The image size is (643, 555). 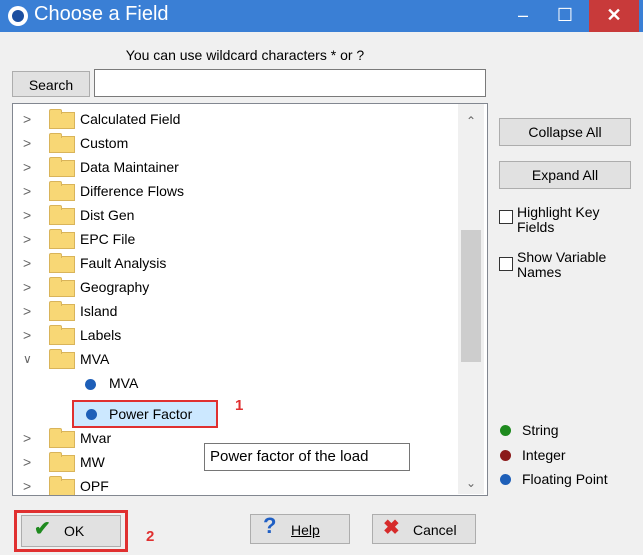 I want to click on tree-folder-row: > Fault Analysis, so click(x=233, y=264).